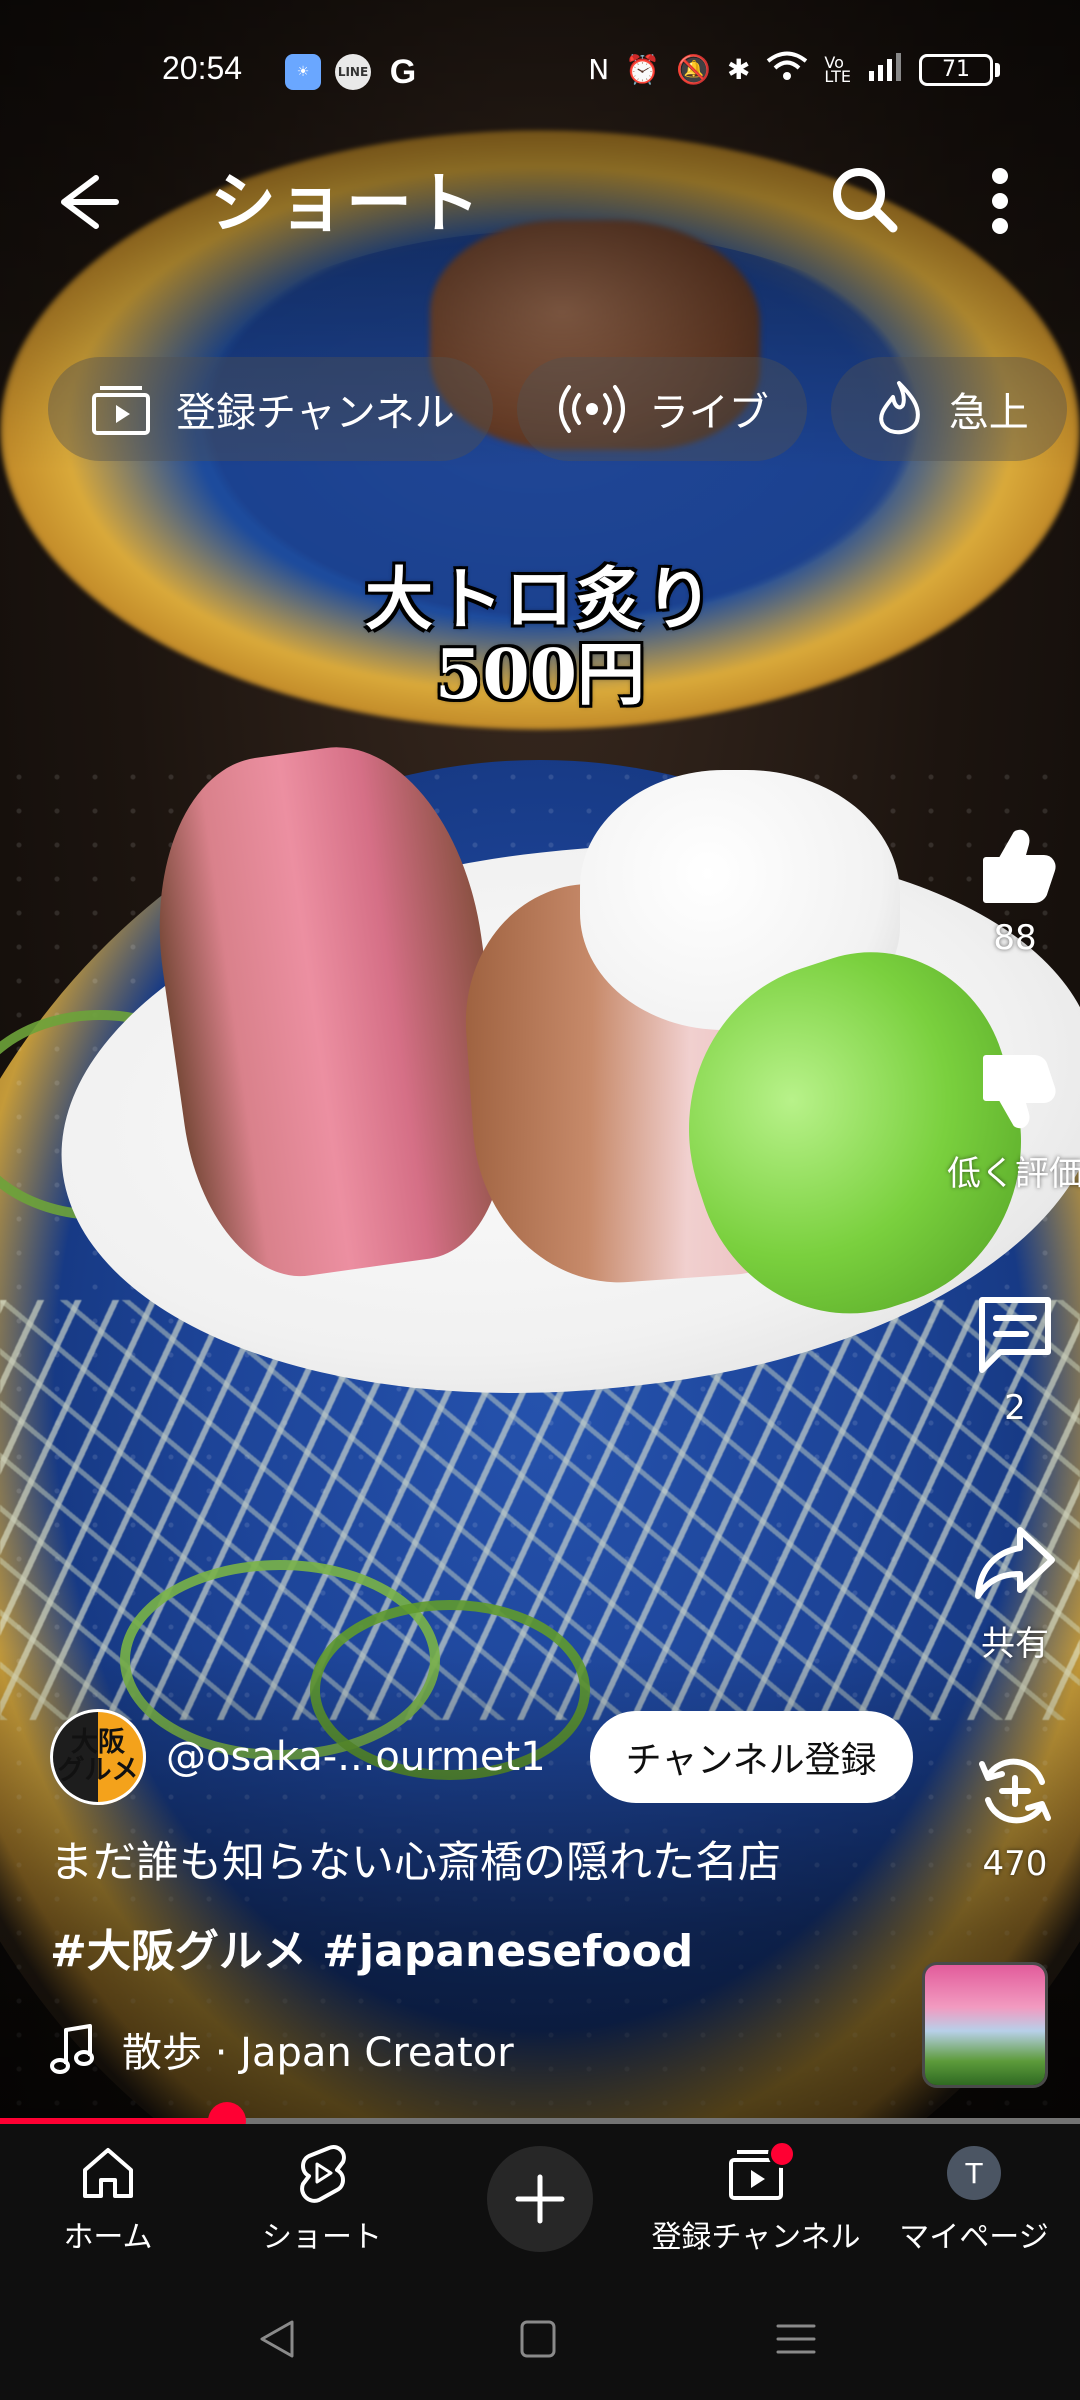 The height and width of the screenshot is (2400, 1080). I want to click on google-icon: G, so click(403, 71).